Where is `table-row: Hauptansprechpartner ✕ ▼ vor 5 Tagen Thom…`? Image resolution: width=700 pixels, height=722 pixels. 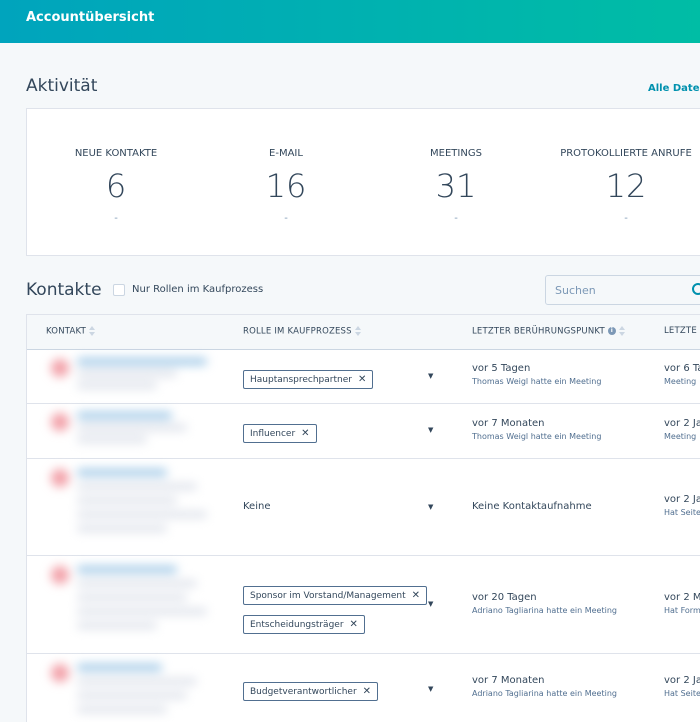 table-row: Hauptansprechpartner ✕ ▼ vor 5 Tagen Thom… is located at coordinates (363, 377).